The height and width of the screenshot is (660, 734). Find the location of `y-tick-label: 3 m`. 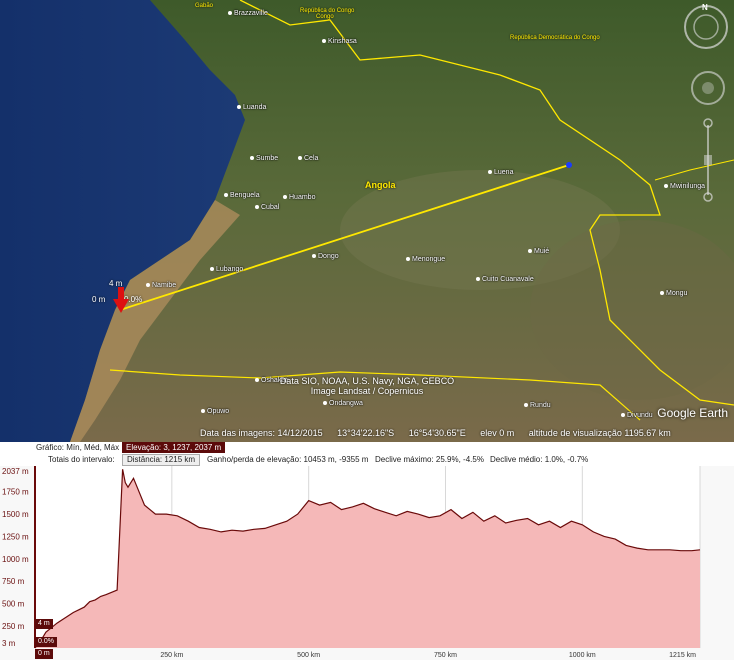

y-tick-label: 3 m is located at coordinates (9, 643).